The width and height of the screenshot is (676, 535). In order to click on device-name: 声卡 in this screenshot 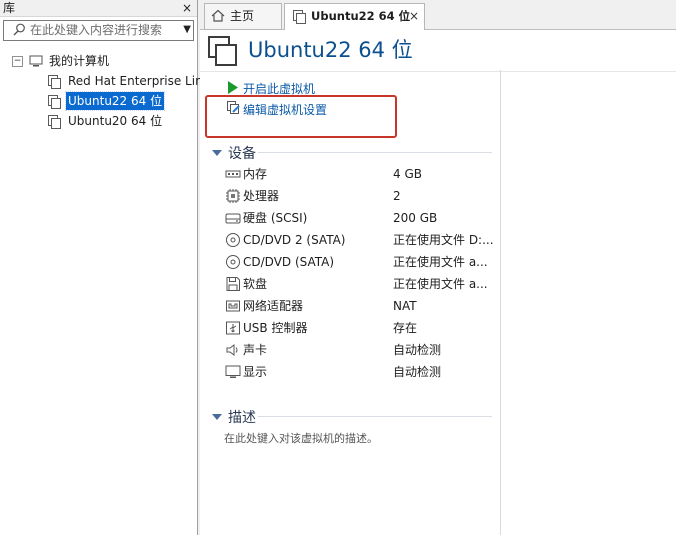, I will do `click(255, 350)`.